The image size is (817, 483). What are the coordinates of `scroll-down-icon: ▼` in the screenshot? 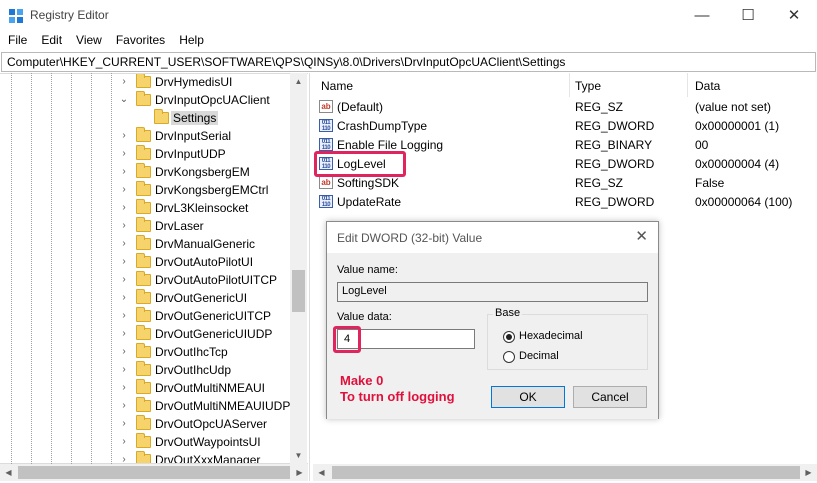 It's located at (298, 455).